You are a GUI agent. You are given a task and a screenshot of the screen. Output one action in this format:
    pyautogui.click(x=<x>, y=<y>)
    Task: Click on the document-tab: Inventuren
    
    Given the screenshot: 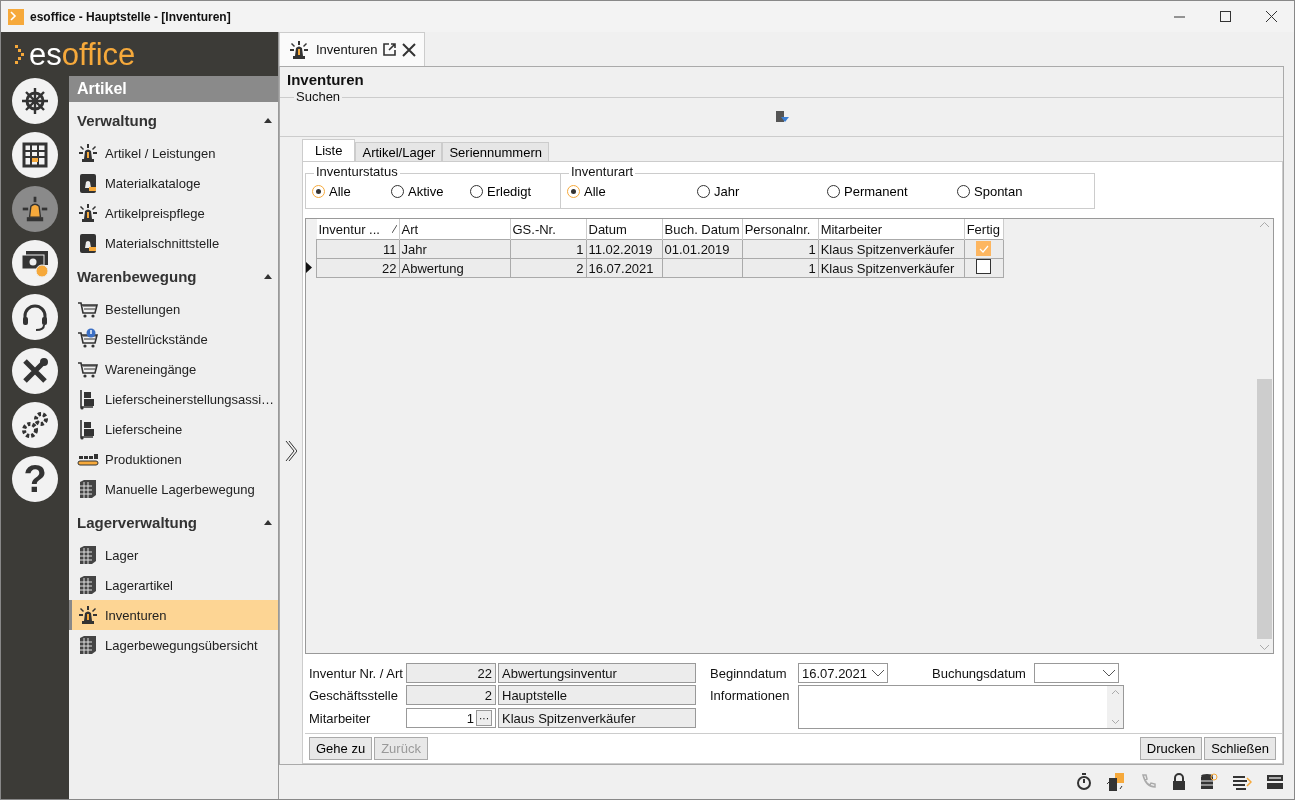 What is the action you would take?
    pyautogui.click(x=352, y=49)
    